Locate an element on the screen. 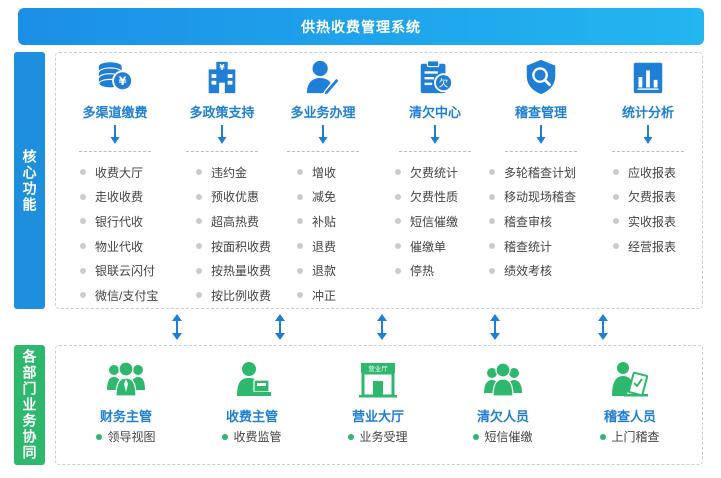 Image resolution: width=721 pixels, height=478 pixels. list-item: 增收 is located at coordinates (316, 172).